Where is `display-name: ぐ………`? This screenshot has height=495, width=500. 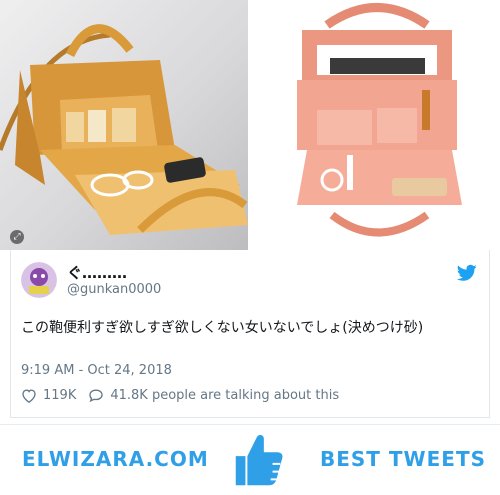 display-name: ぐ……… is located at coordinates (97, 272).